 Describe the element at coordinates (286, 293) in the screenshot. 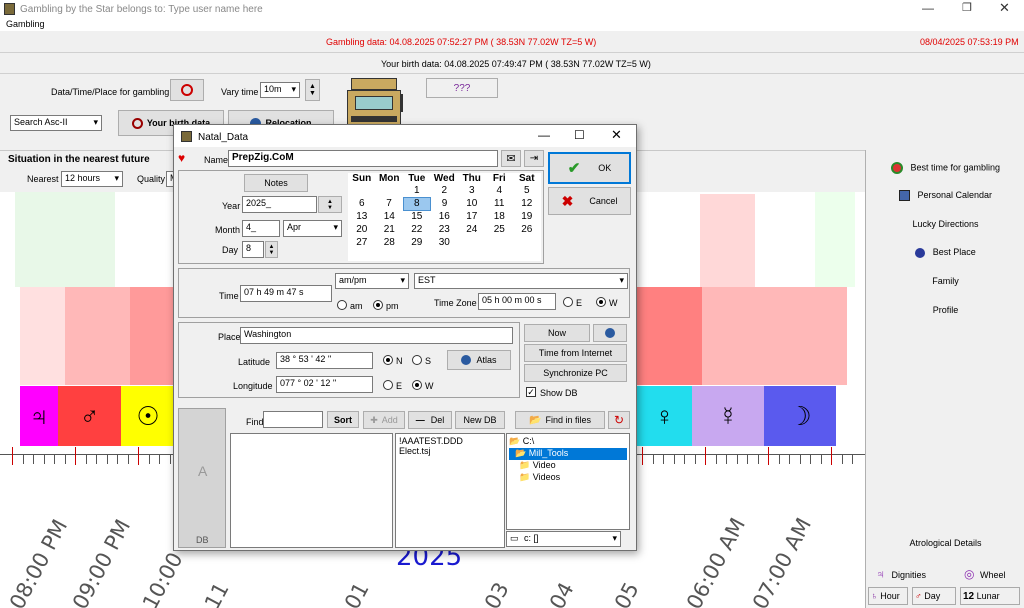

I see `time-input: 07 h 49 m 47 s` at that location.